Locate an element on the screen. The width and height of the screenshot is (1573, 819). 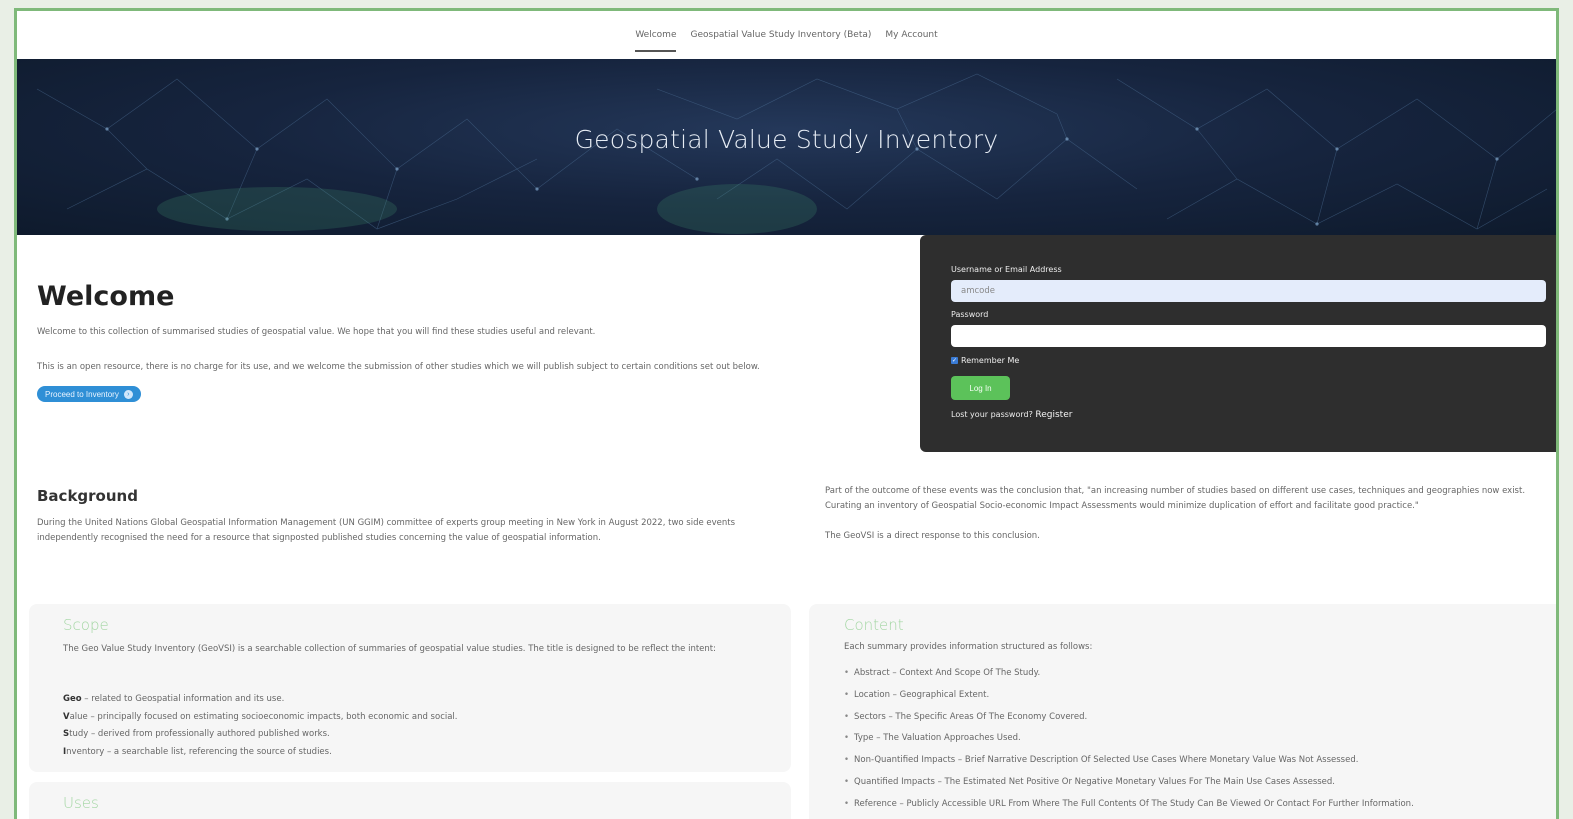
proceed-button-label: Proceed to Inventory is located at coordinates (82, 394).